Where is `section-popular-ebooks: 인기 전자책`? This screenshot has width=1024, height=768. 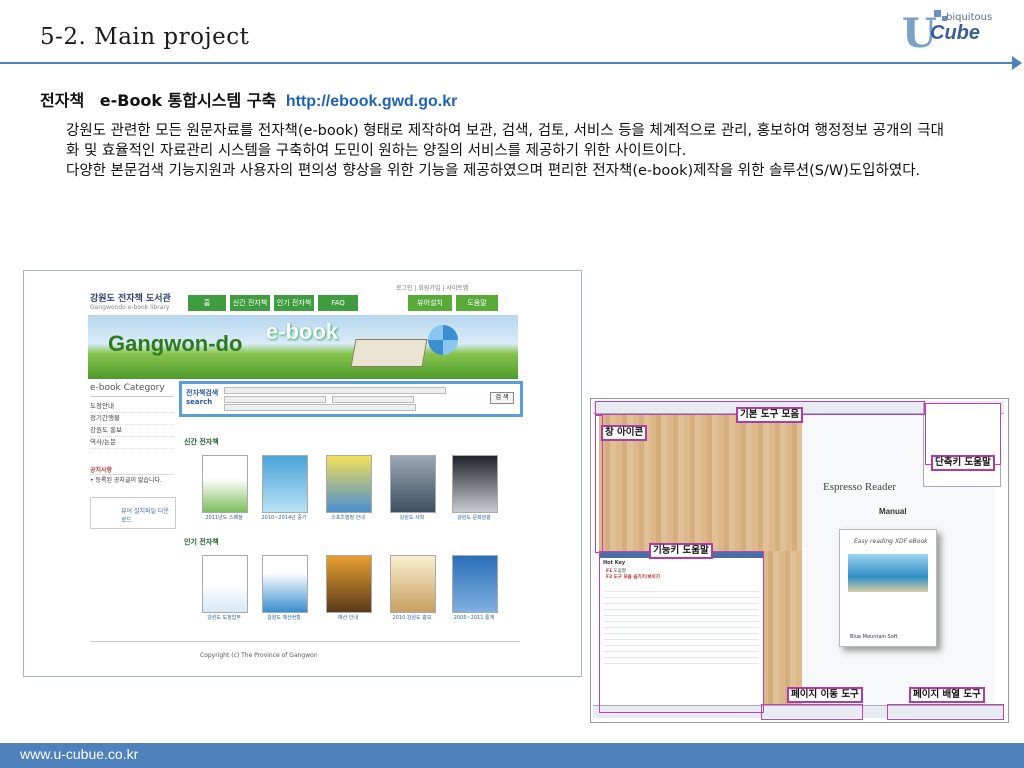 section-popular-ebooks: 인기 전자책 is located at coordinates (201, 542).